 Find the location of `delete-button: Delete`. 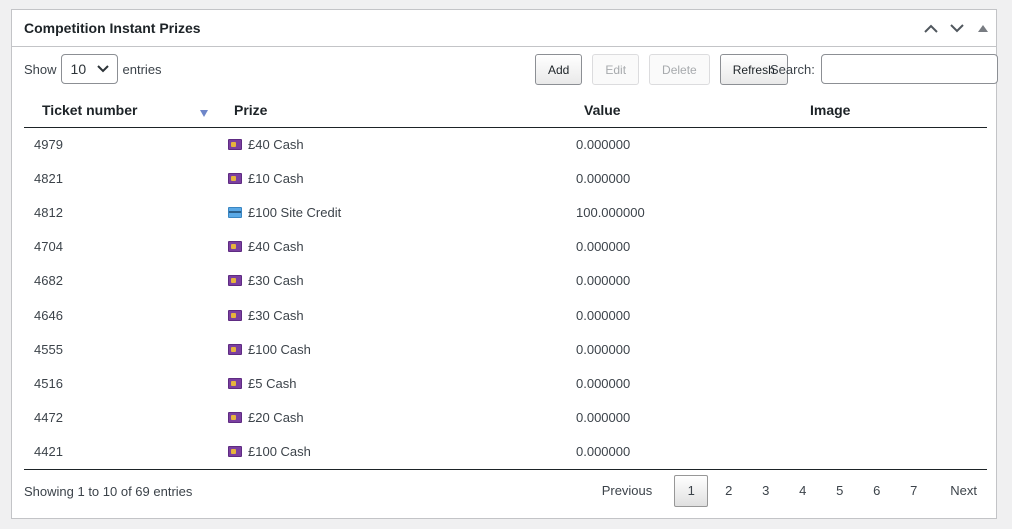

delete-button: Delete is located at coordinates (679, 69).